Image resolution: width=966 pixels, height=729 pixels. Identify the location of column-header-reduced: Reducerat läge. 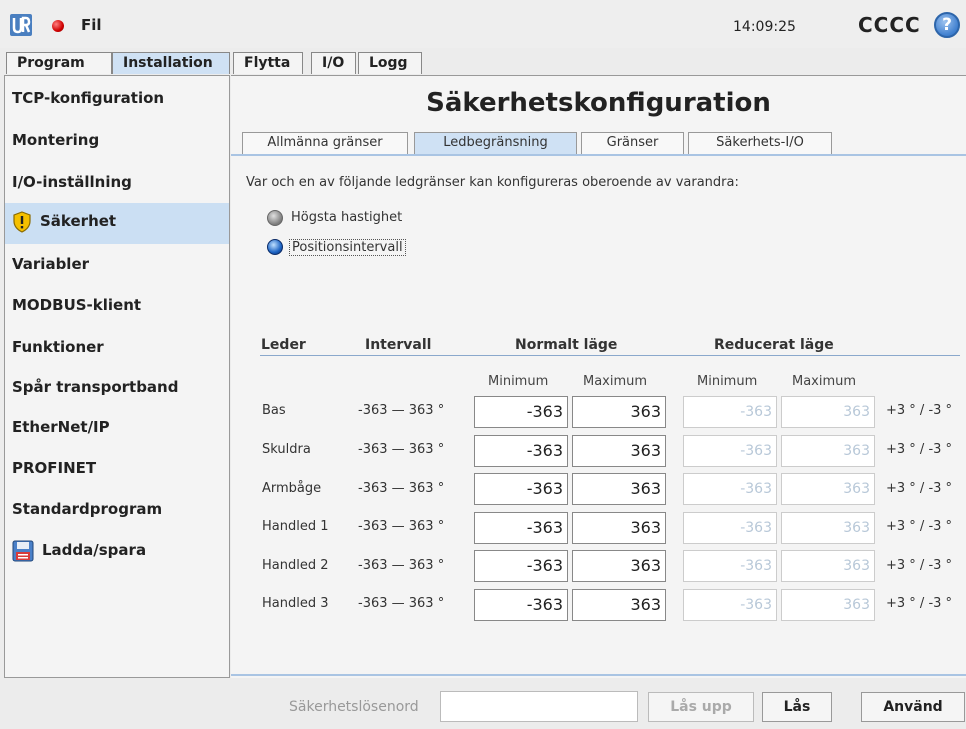
(774, 345).